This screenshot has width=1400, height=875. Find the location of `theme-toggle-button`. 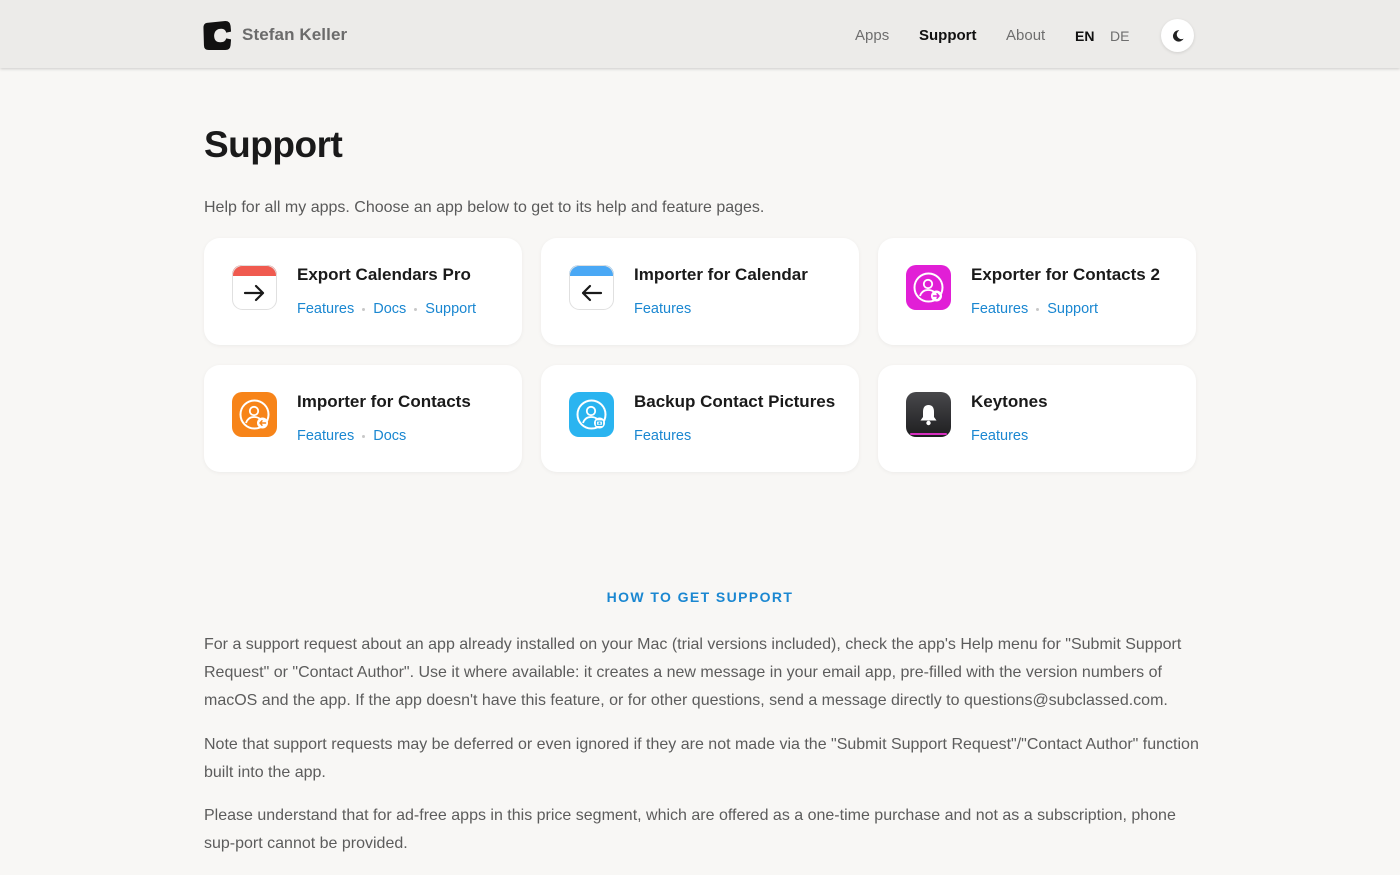

theme-toggle-button is located at coordinates (1177, 35).